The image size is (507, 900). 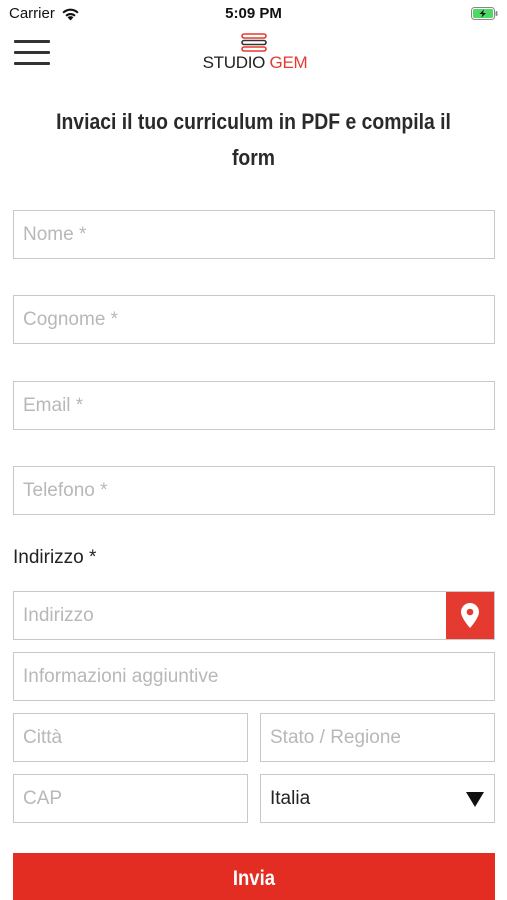 I want to click on status-time: 5:09 PM, so click(x=253, y=13).